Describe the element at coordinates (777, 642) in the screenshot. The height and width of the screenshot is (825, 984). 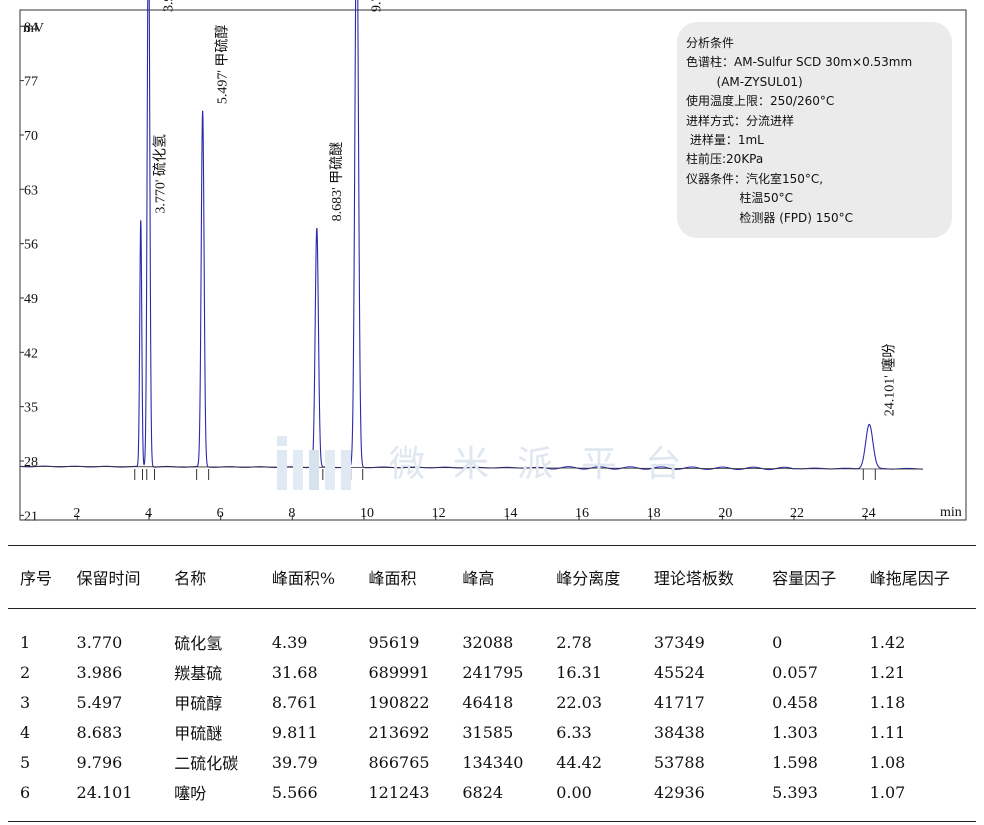
I see `table-cell: 0` at that location.